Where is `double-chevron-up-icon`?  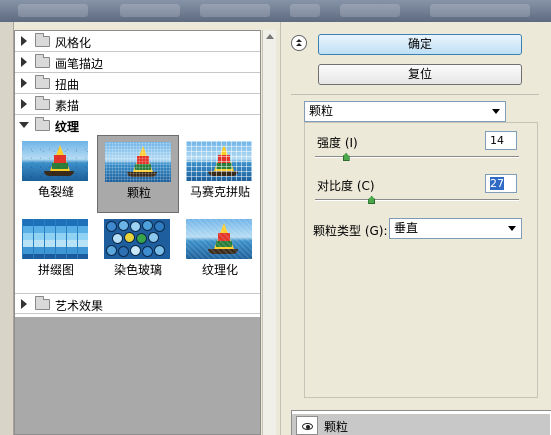 double-chevron-up-icon is located at coordinates (299, 43).